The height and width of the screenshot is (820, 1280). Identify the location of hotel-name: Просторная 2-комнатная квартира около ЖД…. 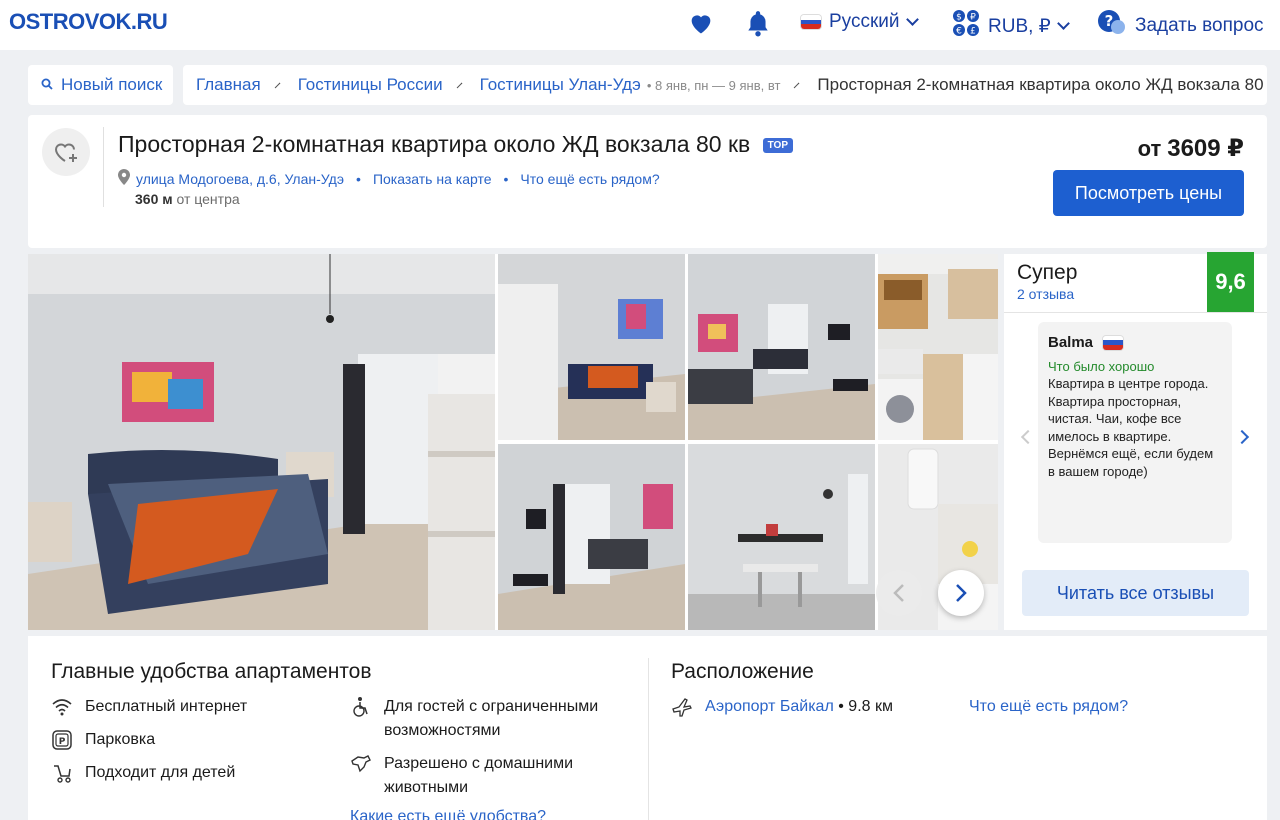
(434, 144).